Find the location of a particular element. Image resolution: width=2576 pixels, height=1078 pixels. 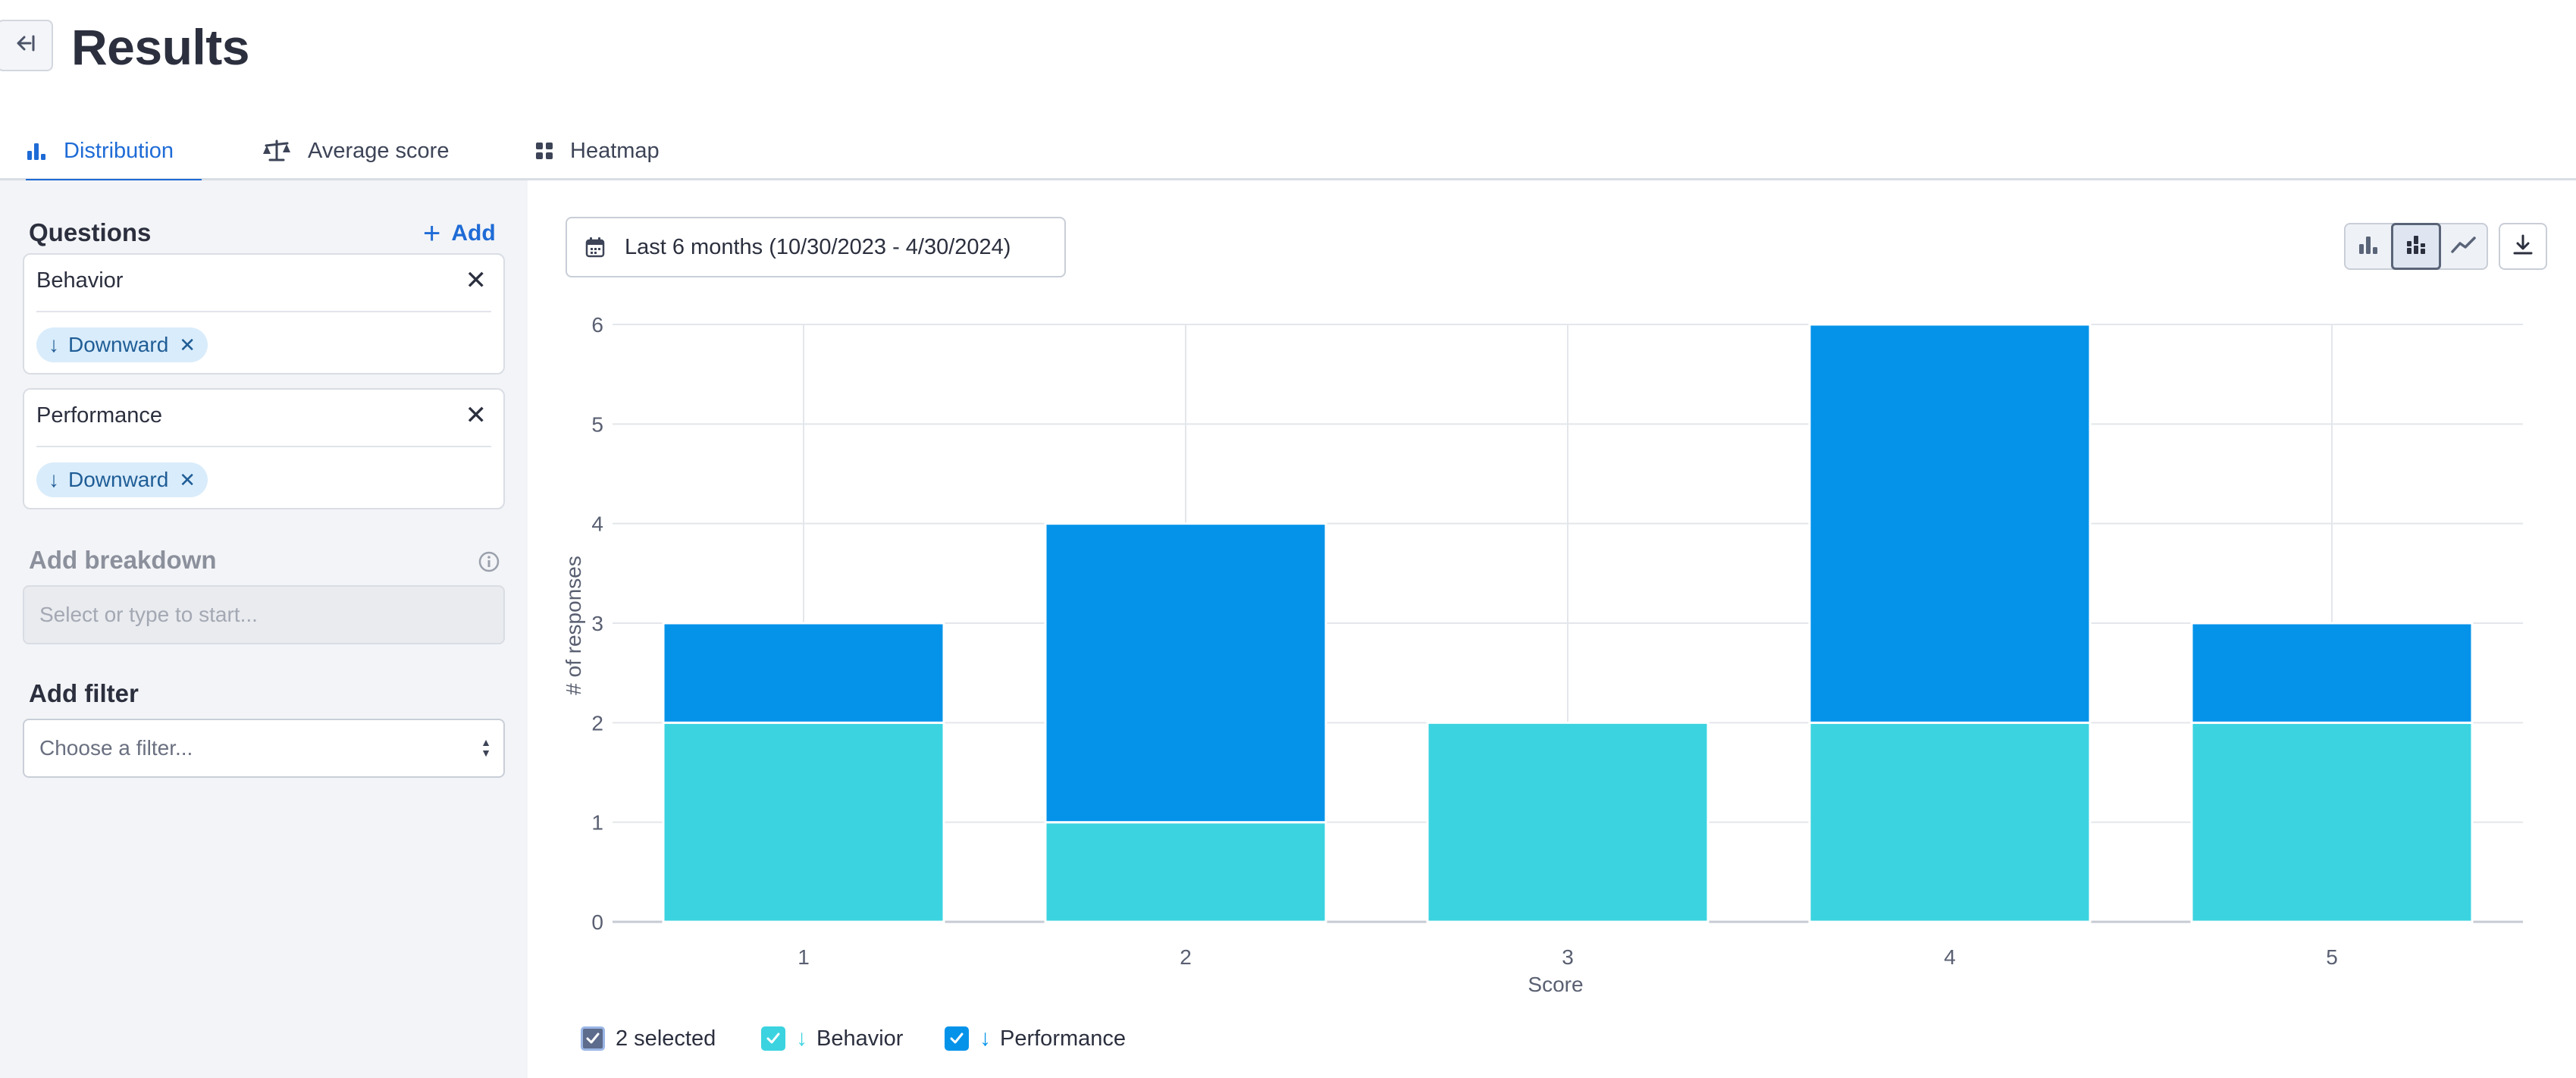

x-tick-label: 2 is located at coordinates (1186, 957).